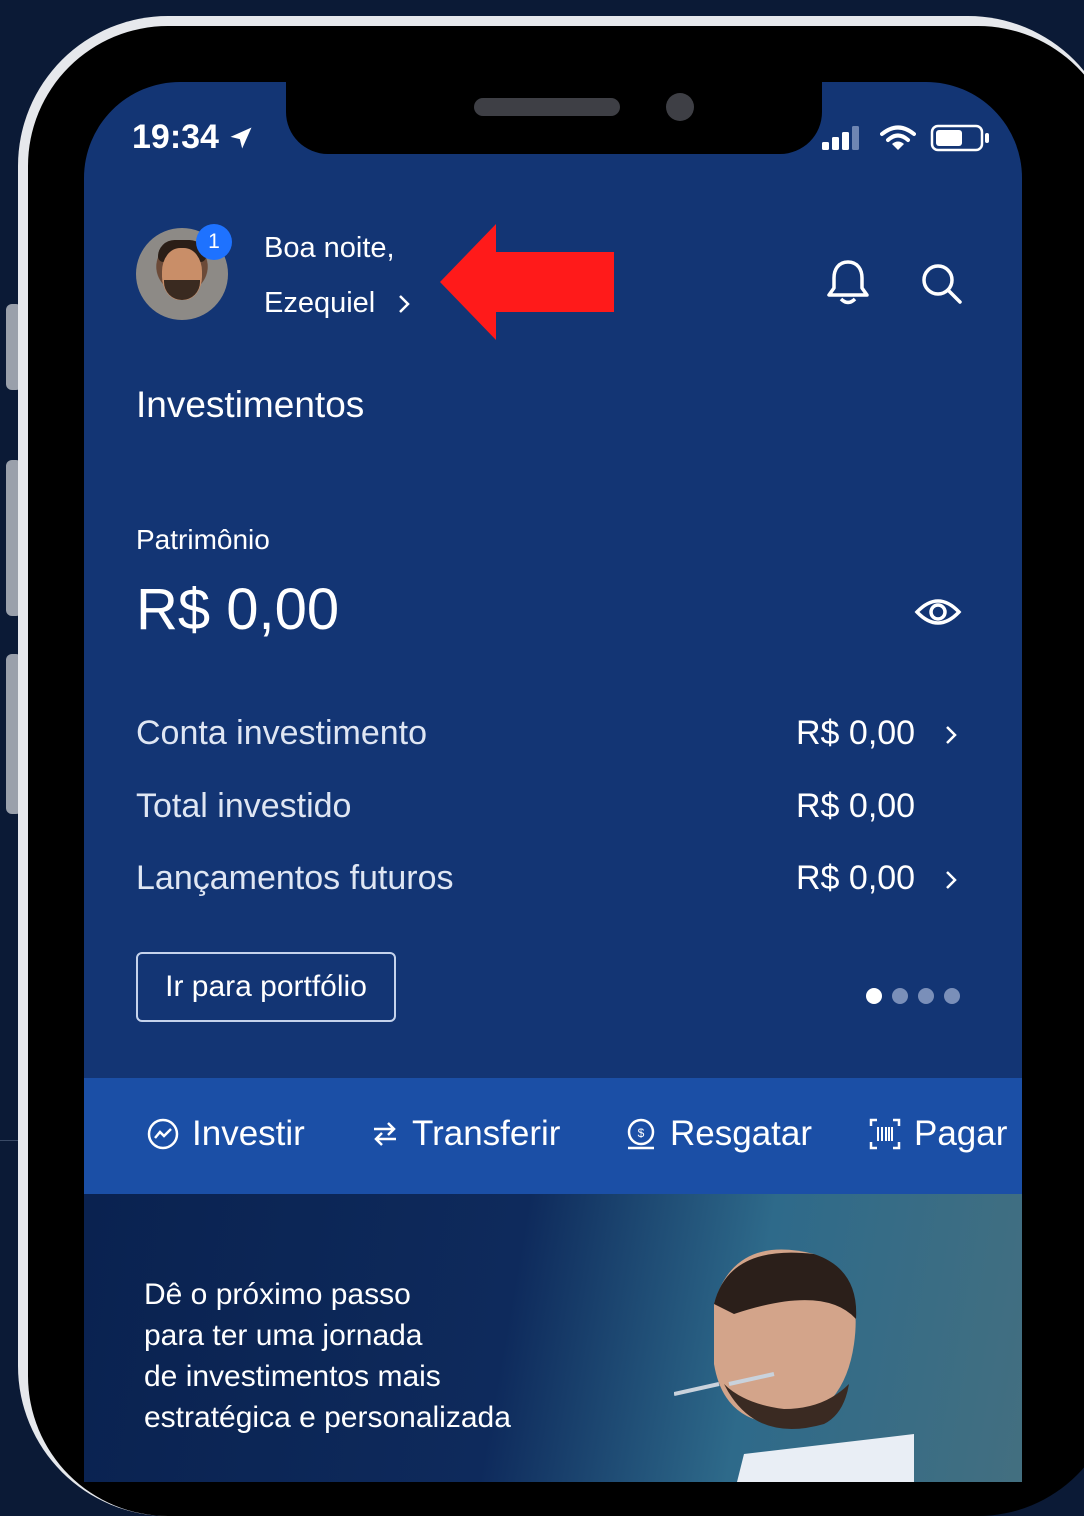  I want to click on notification-badge: 1, so click(214, 242).